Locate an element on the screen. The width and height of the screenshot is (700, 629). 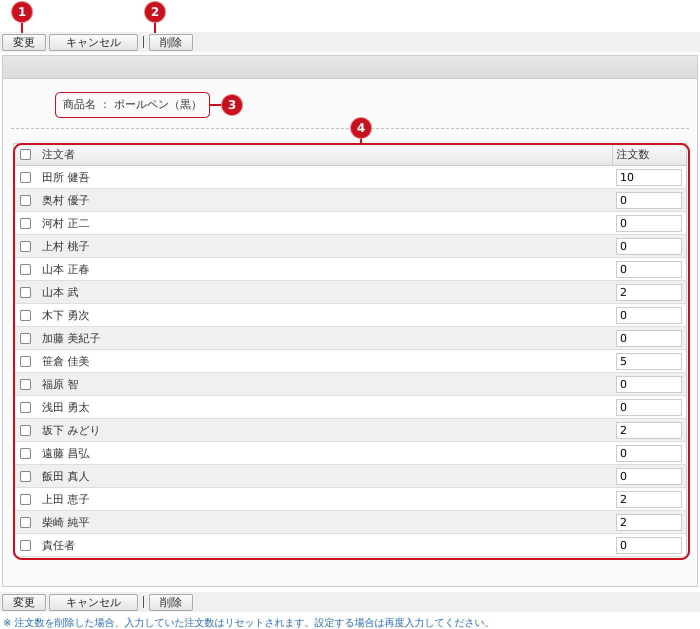
note-text: ※ 注文数を削除した場合、入力していた注文数はリセットされます。設定する場合は再度入力してください。 is located at coordinates (249, 623).